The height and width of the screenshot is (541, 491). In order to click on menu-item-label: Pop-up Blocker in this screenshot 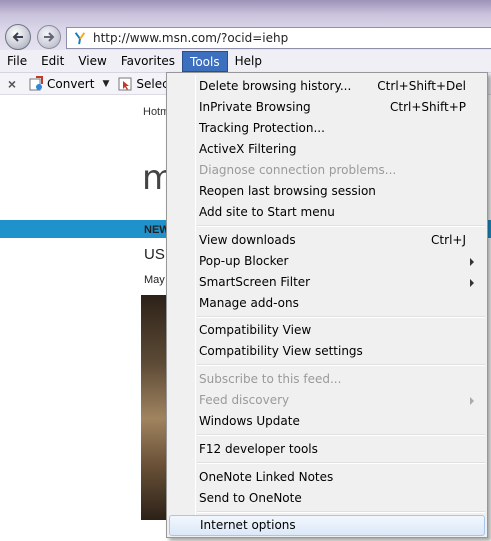, I will do `click(244, 261)`.